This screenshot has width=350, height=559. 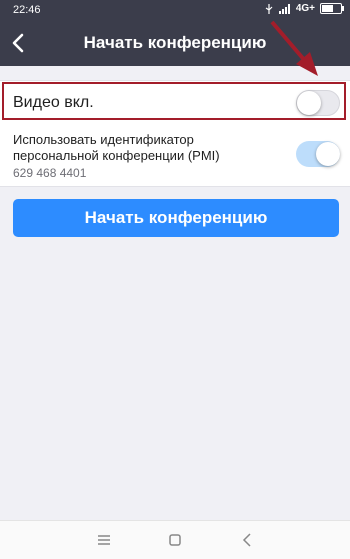 I want to click on video-setting-row: Видео вкл., so click(x=175, y=103).